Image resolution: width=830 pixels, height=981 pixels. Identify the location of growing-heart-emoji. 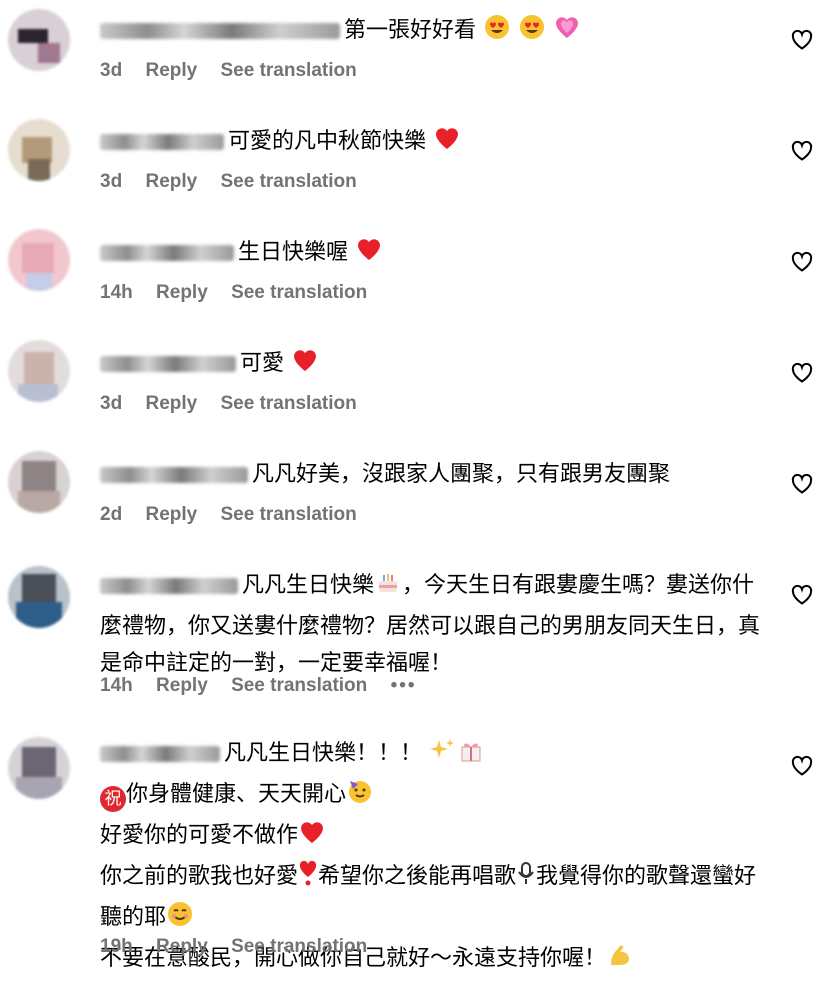
(567, 33).